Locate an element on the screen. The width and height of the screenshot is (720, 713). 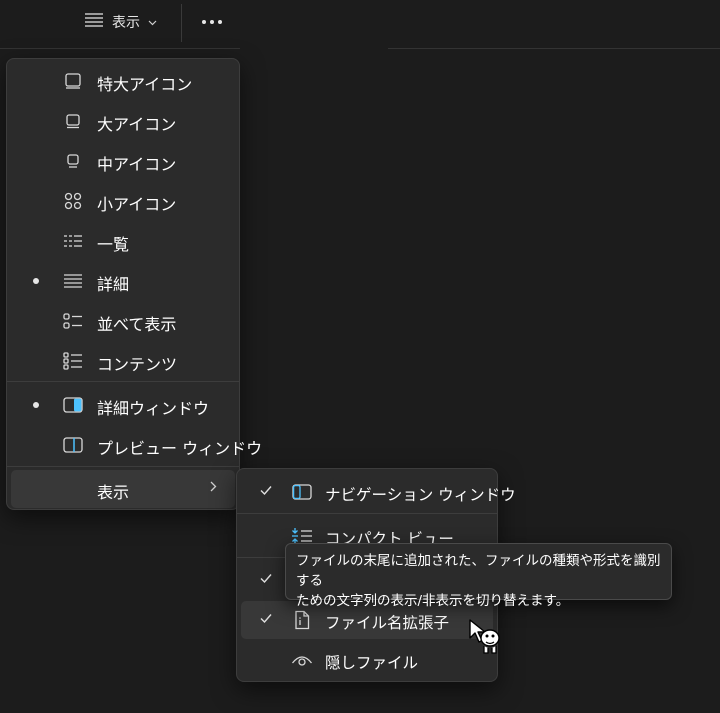
menu-item-label: 並べて表示 is located at coordinates (137, 324).